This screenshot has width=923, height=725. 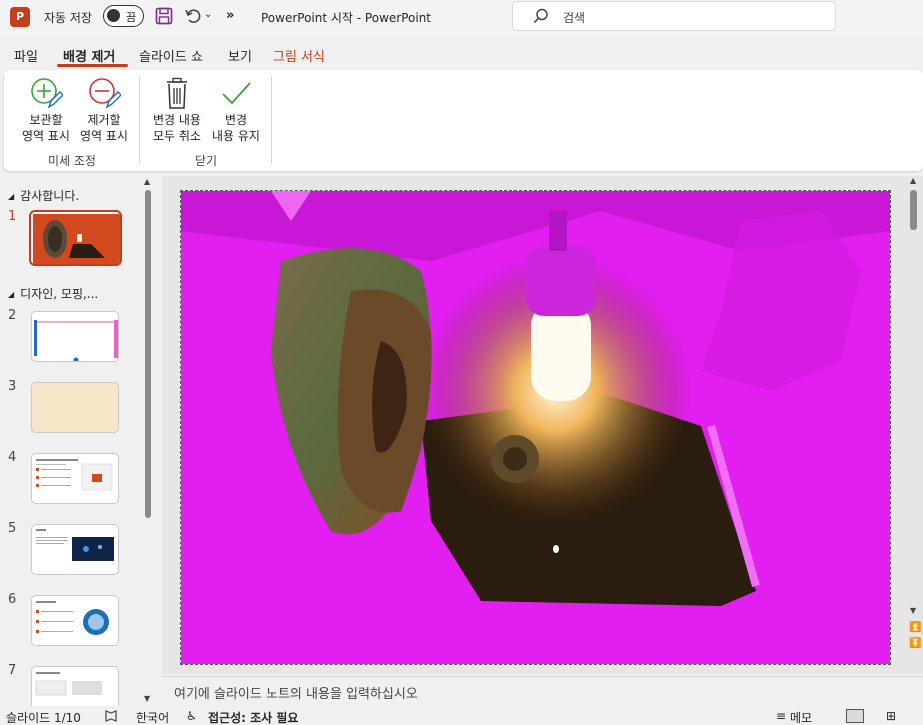 I want to click on discard-all-changes-button: 변경 내용 모두 취소, so click(x=177, y=110).